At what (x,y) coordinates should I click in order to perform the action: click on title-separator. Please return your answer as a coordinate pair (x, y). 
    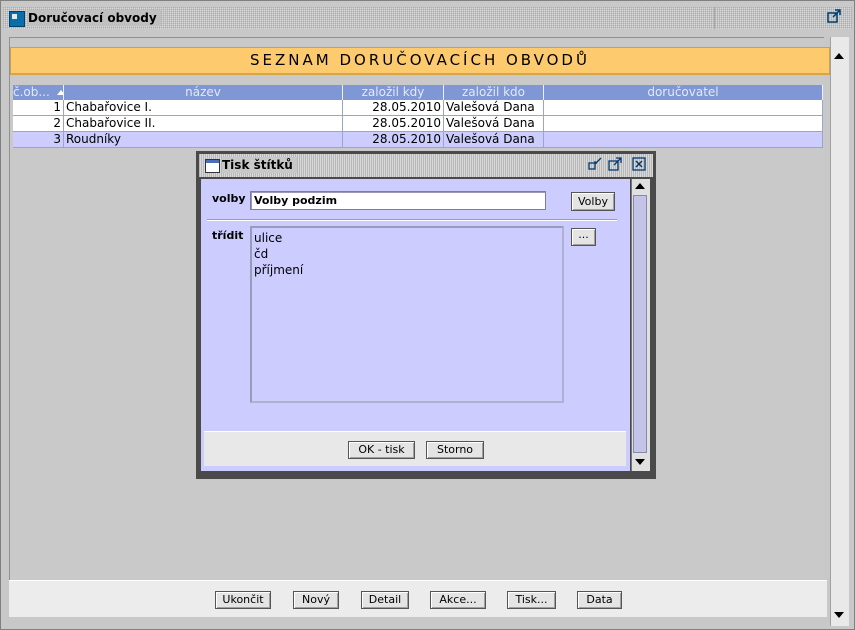
    Looking at the image, I should click on (714, 18).